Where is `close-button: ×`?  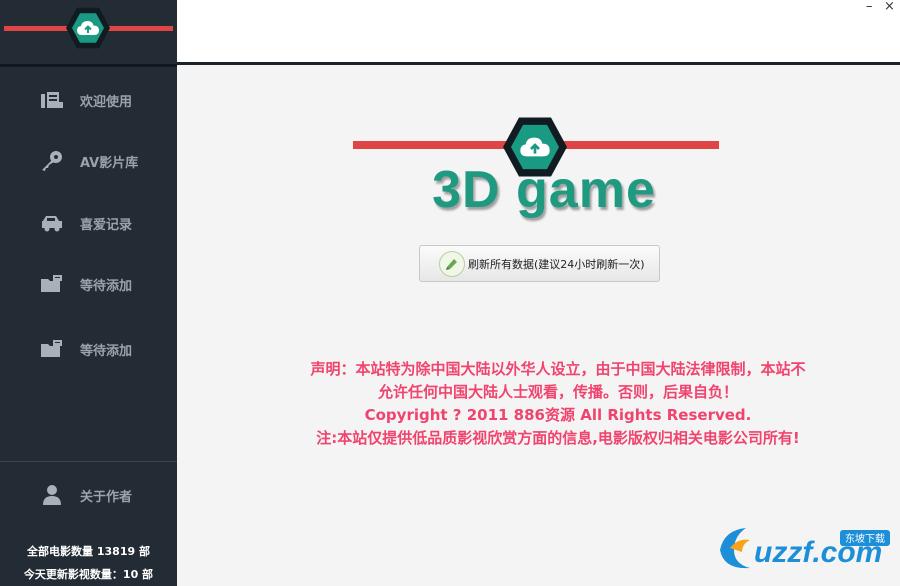
close-button: × is located at coordinates (889, 7).